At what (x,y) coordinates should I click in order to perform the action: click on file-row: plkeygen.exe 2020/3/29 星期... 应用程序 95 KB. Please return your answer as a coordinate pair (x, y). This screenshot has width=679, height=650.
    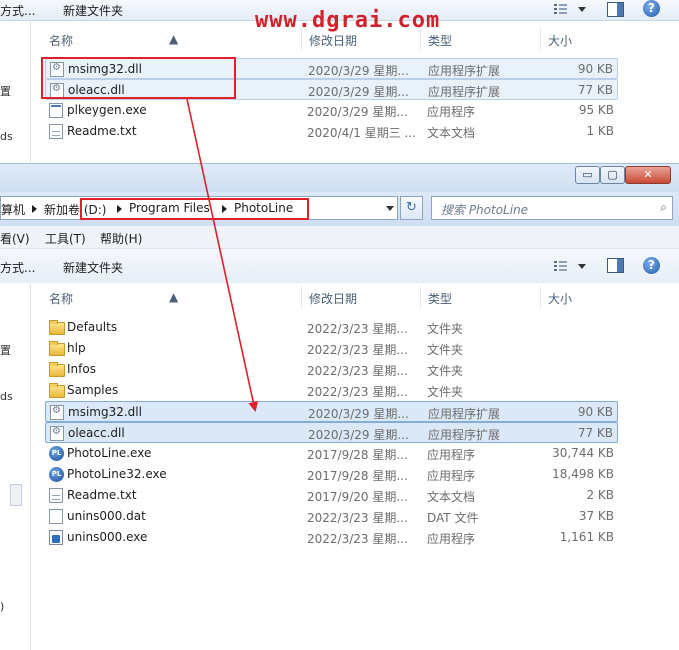
    Looking at the image, I should click on (331, 110).